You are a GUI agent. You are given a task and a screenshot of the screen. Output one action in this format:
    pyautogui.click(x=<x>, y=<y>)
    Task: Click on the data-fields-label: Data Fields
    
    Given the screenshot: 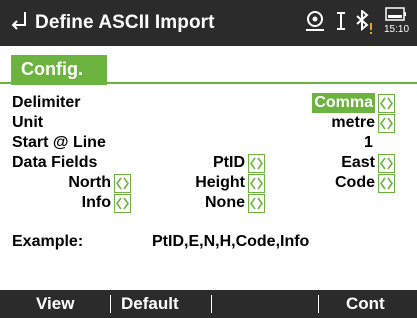 What is the action you would take?
    pyautogui.click(x=55, y=162)
    